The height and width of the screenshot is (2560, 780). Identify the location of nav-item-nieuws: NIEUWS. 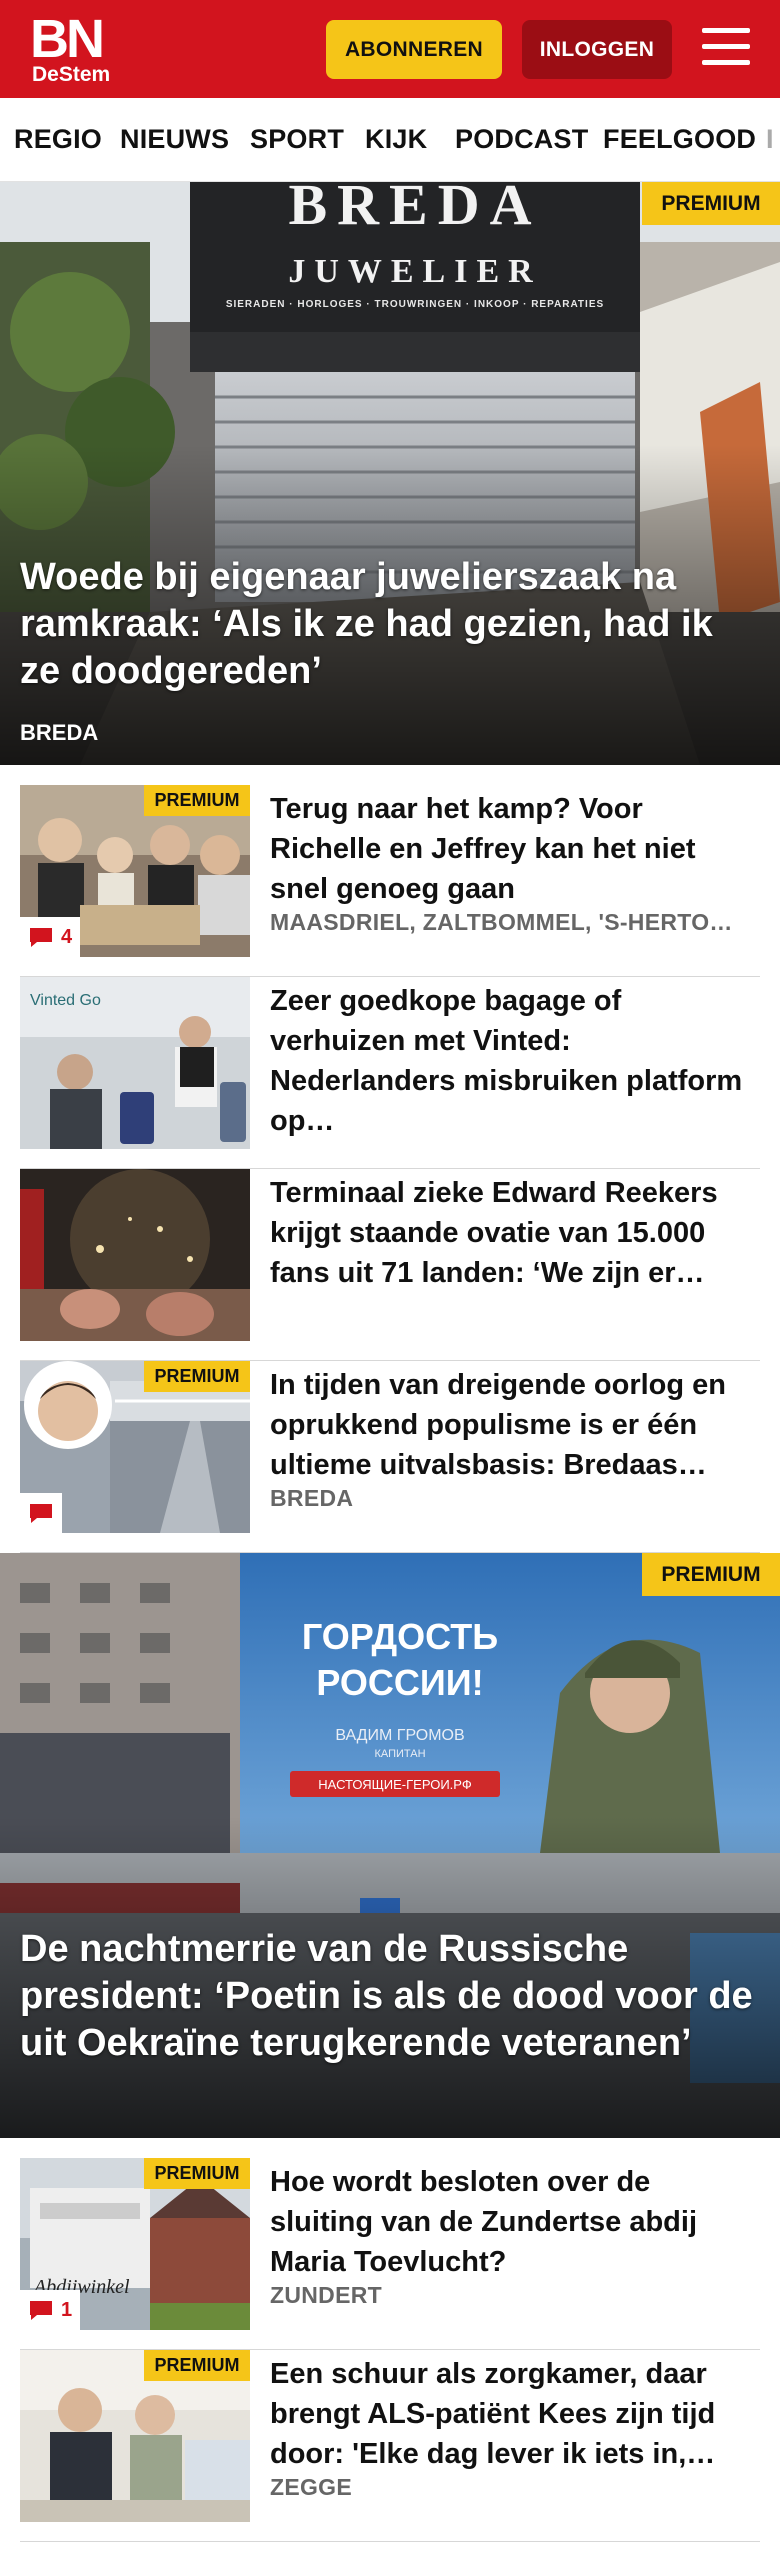
(174, 139).